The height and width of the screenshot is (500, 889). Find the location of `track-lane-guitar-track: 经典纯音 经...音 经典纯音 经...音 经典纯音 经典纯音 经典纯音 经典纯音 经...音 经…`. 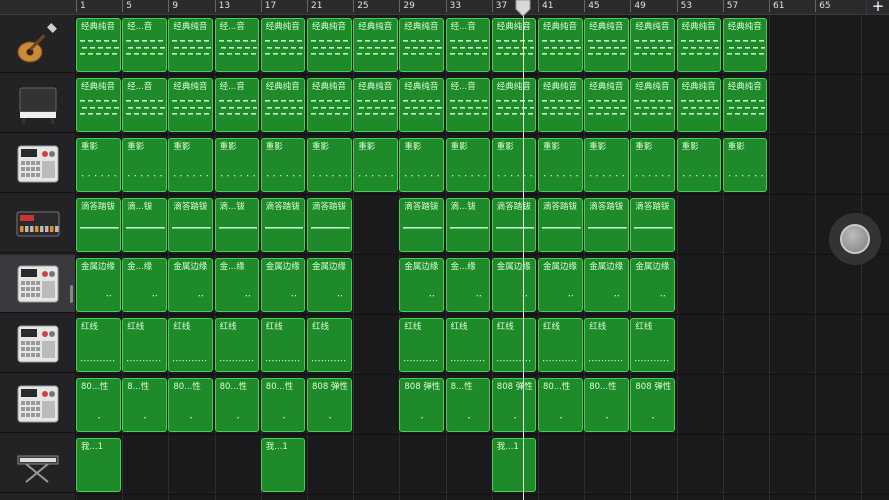

track-lane-guitar-track: 经典纯音 经...音 经典纯音 经...音 经典纯音 经典纯音 经典纯音 经典纯音 经...音 经… is located at coordinates (482, 45).